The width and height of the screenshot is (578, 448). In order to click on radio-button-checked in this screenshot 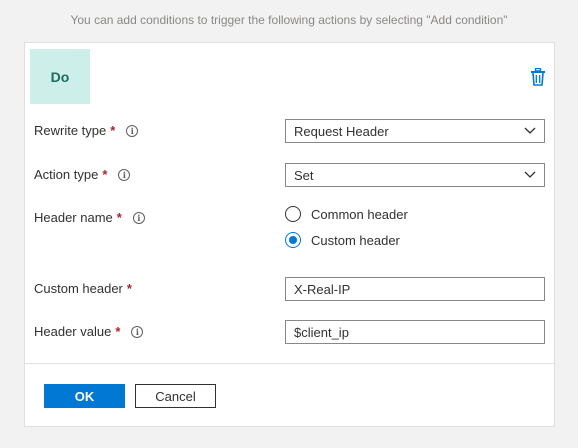, I will do `click(293, 240)`.